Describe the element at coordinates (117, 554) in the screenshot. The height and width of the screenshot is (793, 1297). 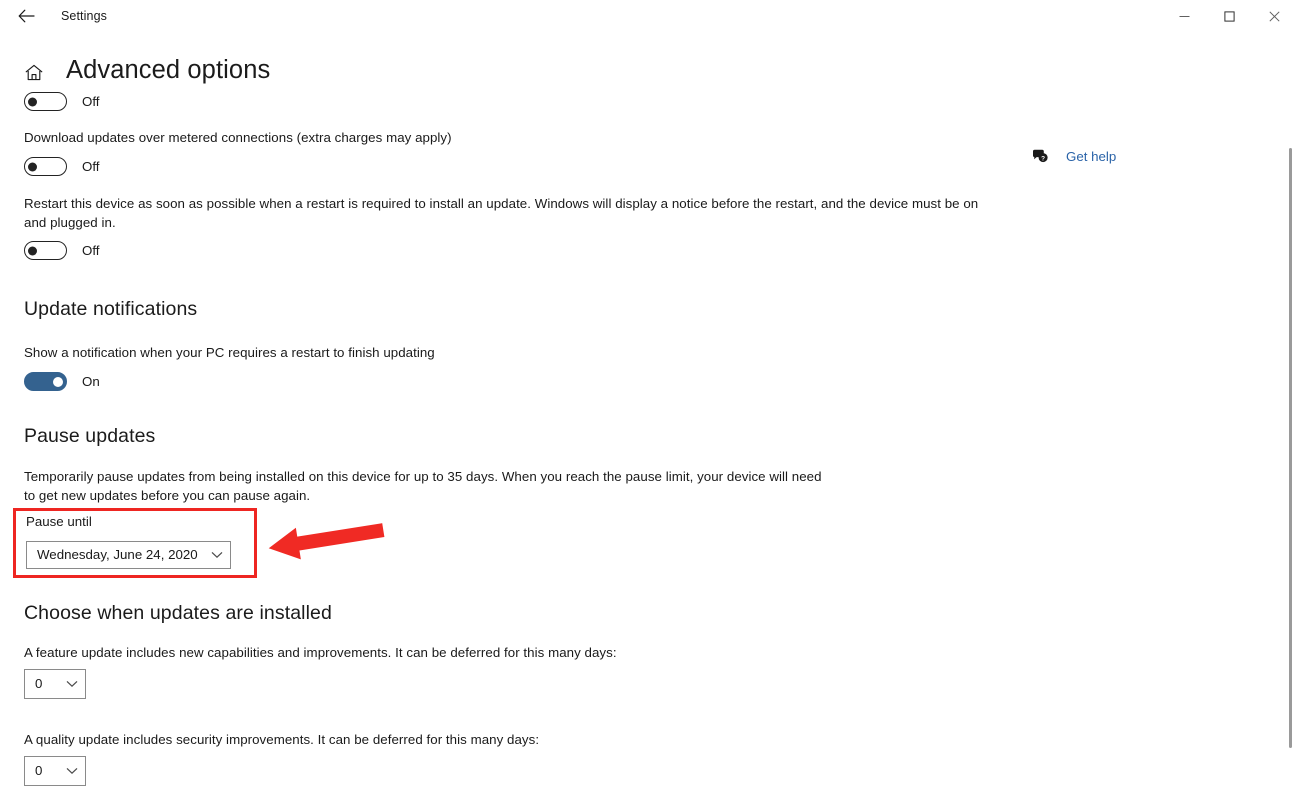
I see `pause-until-value: Wednesday, June 24, 2020` at that location.